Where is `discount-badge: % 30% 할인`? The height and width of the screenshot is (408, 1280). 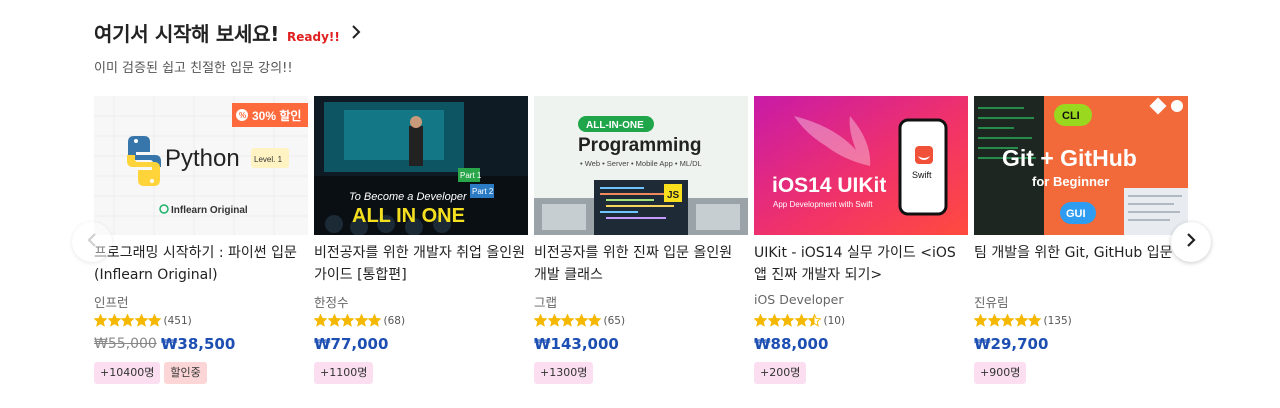 discount-badge: % 30% 할인 is located at coordinates (270, 115).